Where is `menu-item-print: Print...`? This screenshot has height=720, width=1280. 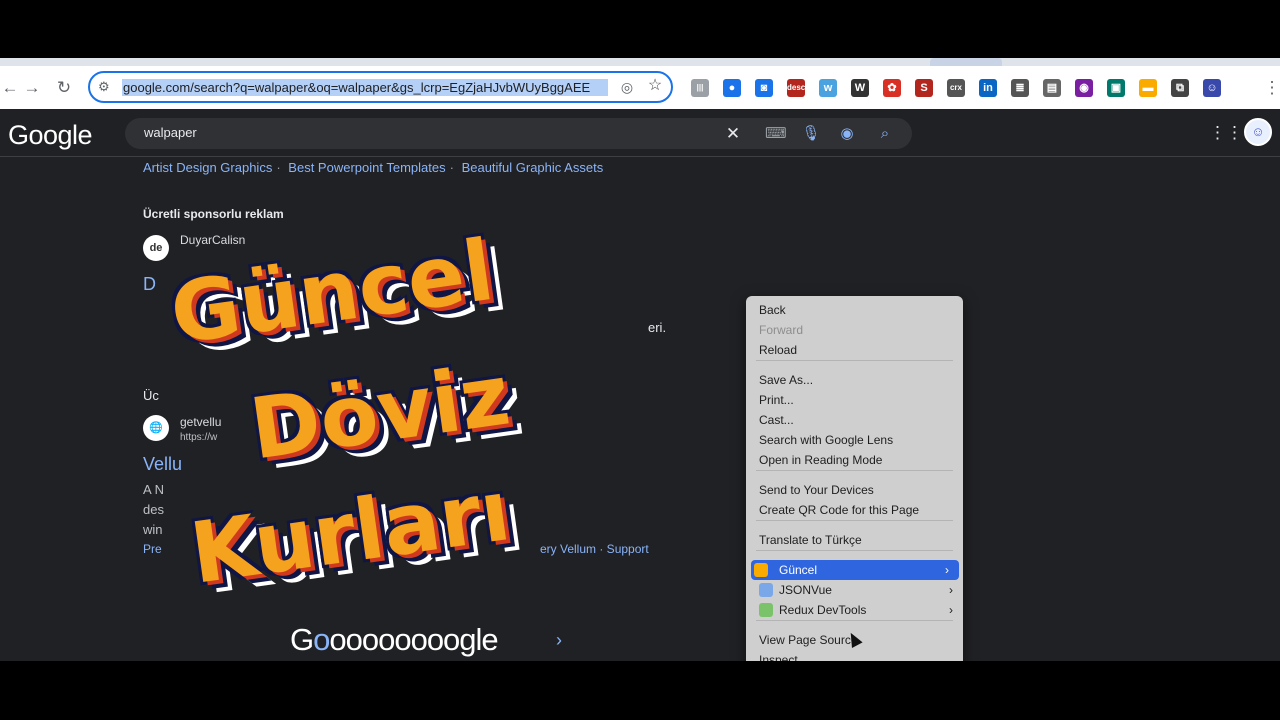 menu-item-print: Print... is located at coordinates (854, 400).